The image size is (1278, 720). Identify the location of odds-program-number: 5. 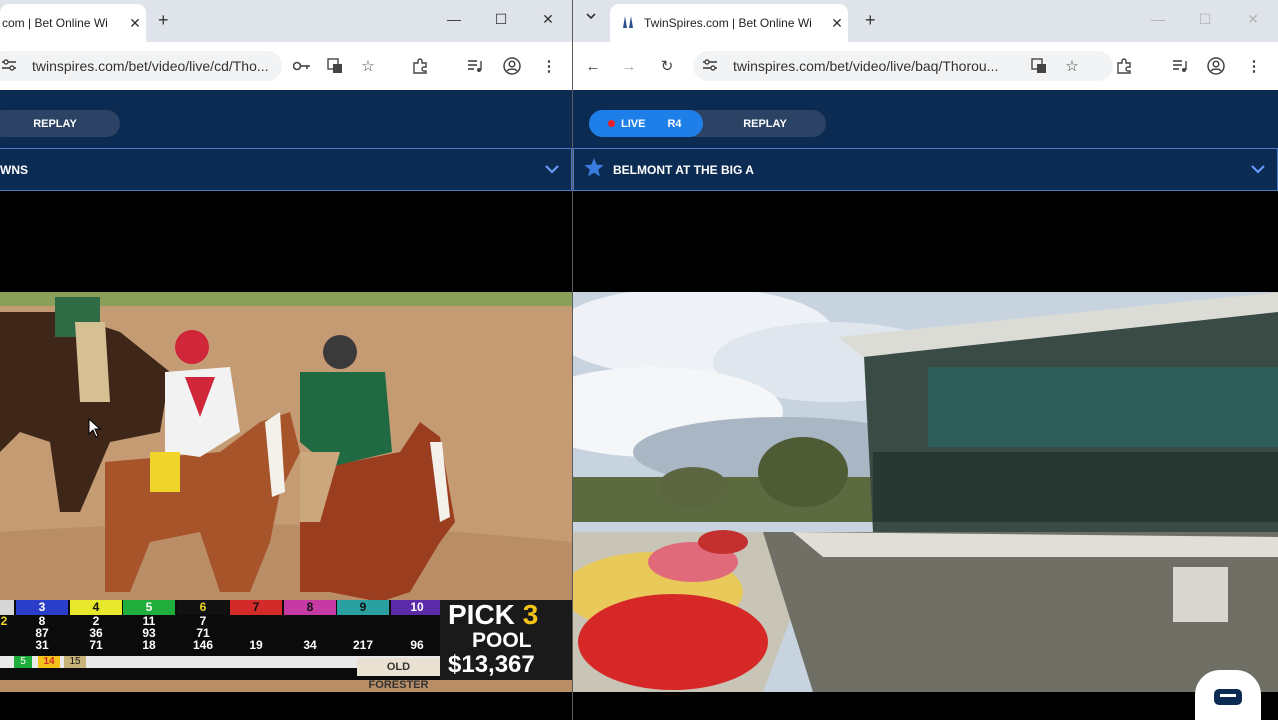
(149, 607).